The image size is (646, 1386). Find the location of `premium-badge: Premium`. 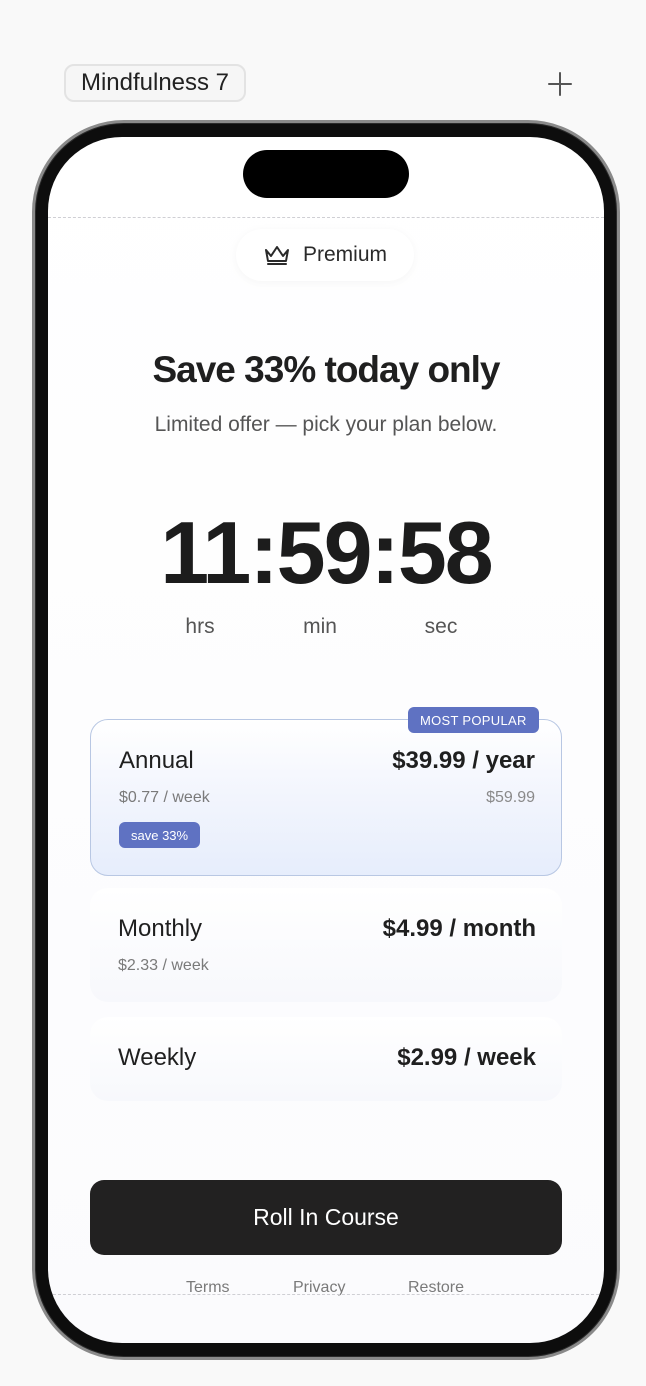

premium-badge: Premium is located at coordinates (325, 255).